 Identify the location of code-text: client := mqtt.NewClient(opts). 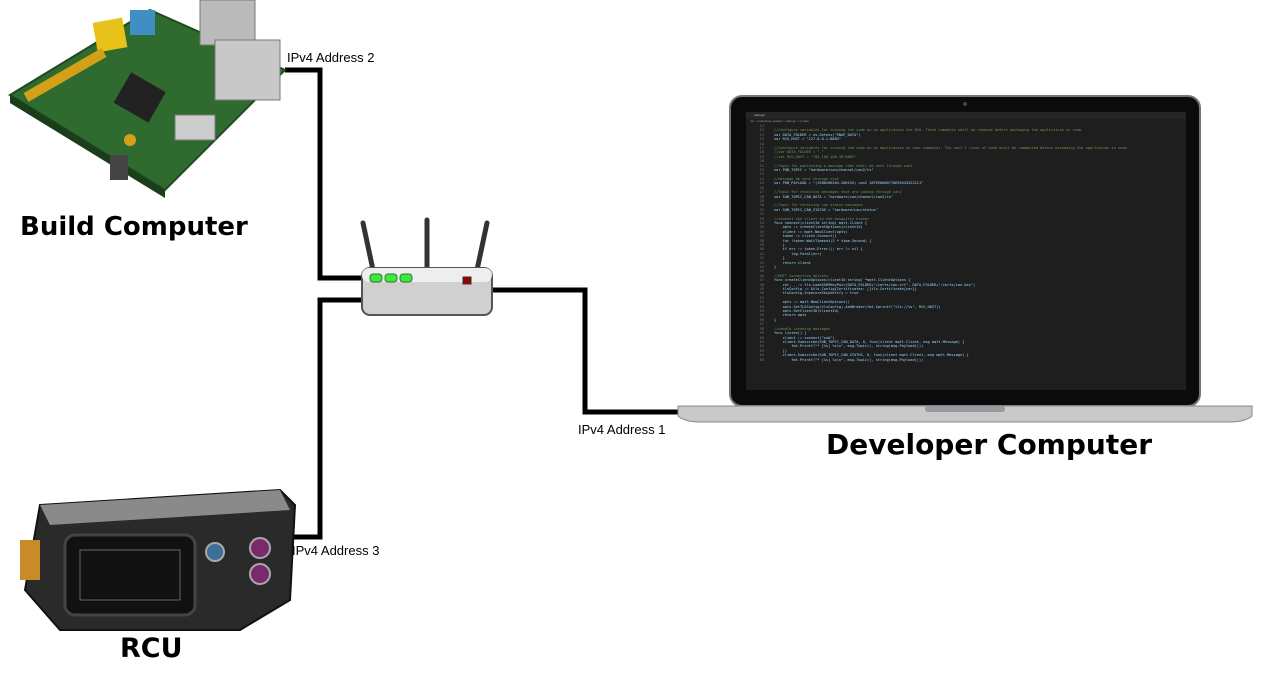
(811, 231).